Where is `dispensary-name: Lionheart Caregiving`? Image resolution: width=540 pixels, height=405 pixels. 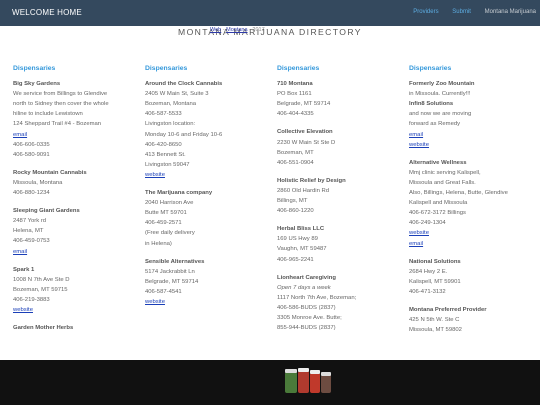 dispensary-name: Lionheart Caregiving is located at coordinates (306, 277).